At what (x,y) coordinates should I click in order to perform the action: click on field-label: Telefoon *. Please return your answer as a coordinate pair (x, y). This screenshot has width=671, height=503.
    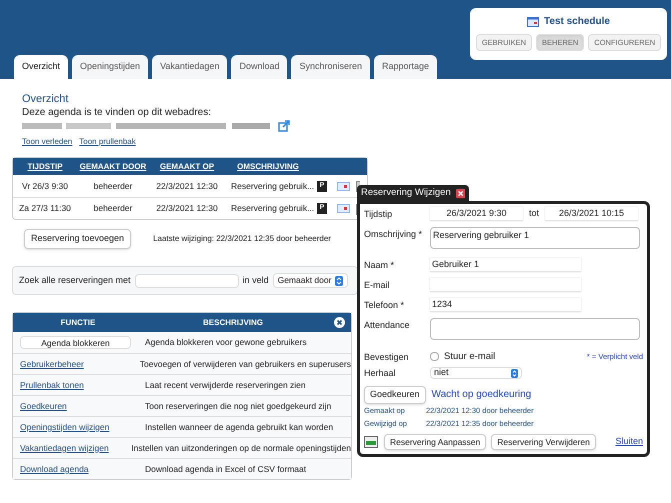
    Looking at the image, I should click on (385, 305).